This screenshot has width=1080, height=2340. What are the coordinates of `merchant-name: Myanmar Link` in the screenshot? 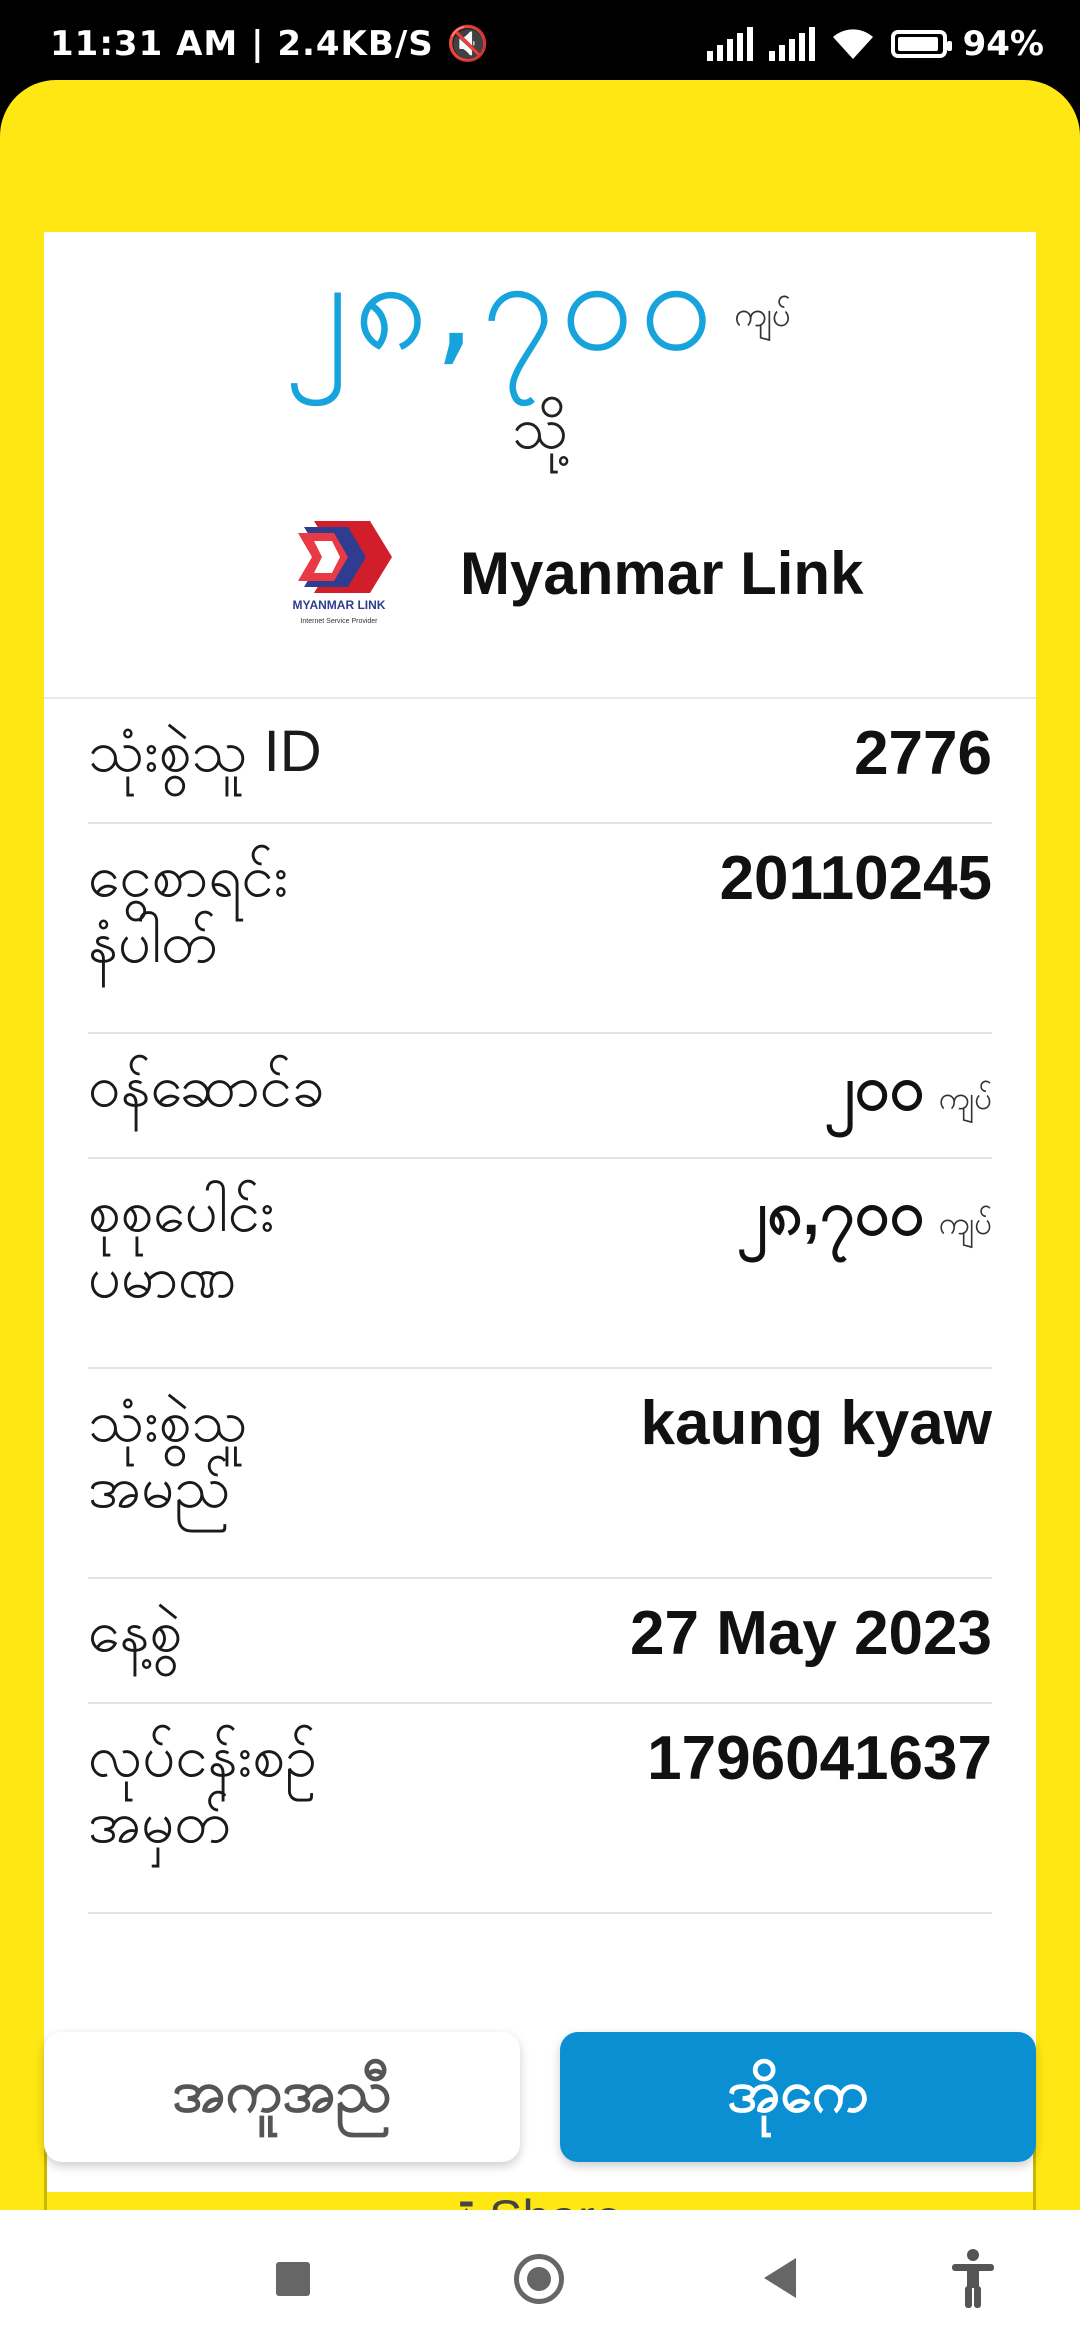 It's located at (662, 573).